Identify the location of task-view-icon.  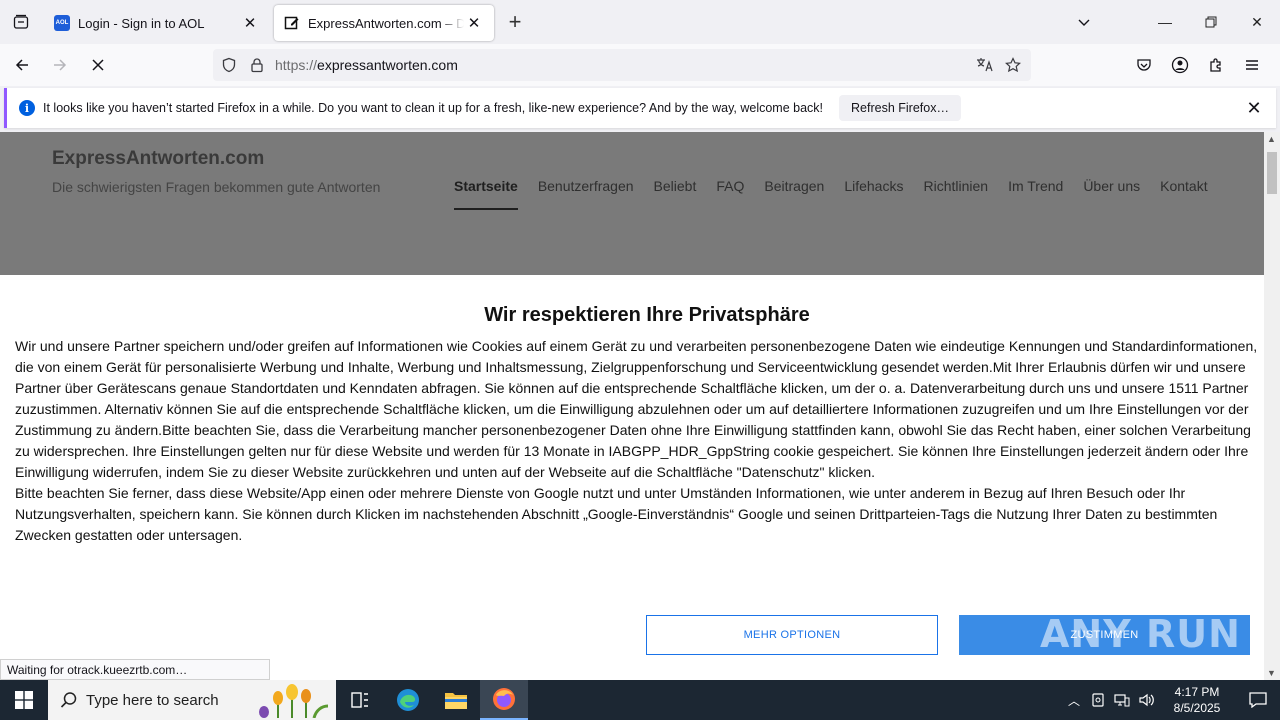
(359, 700).